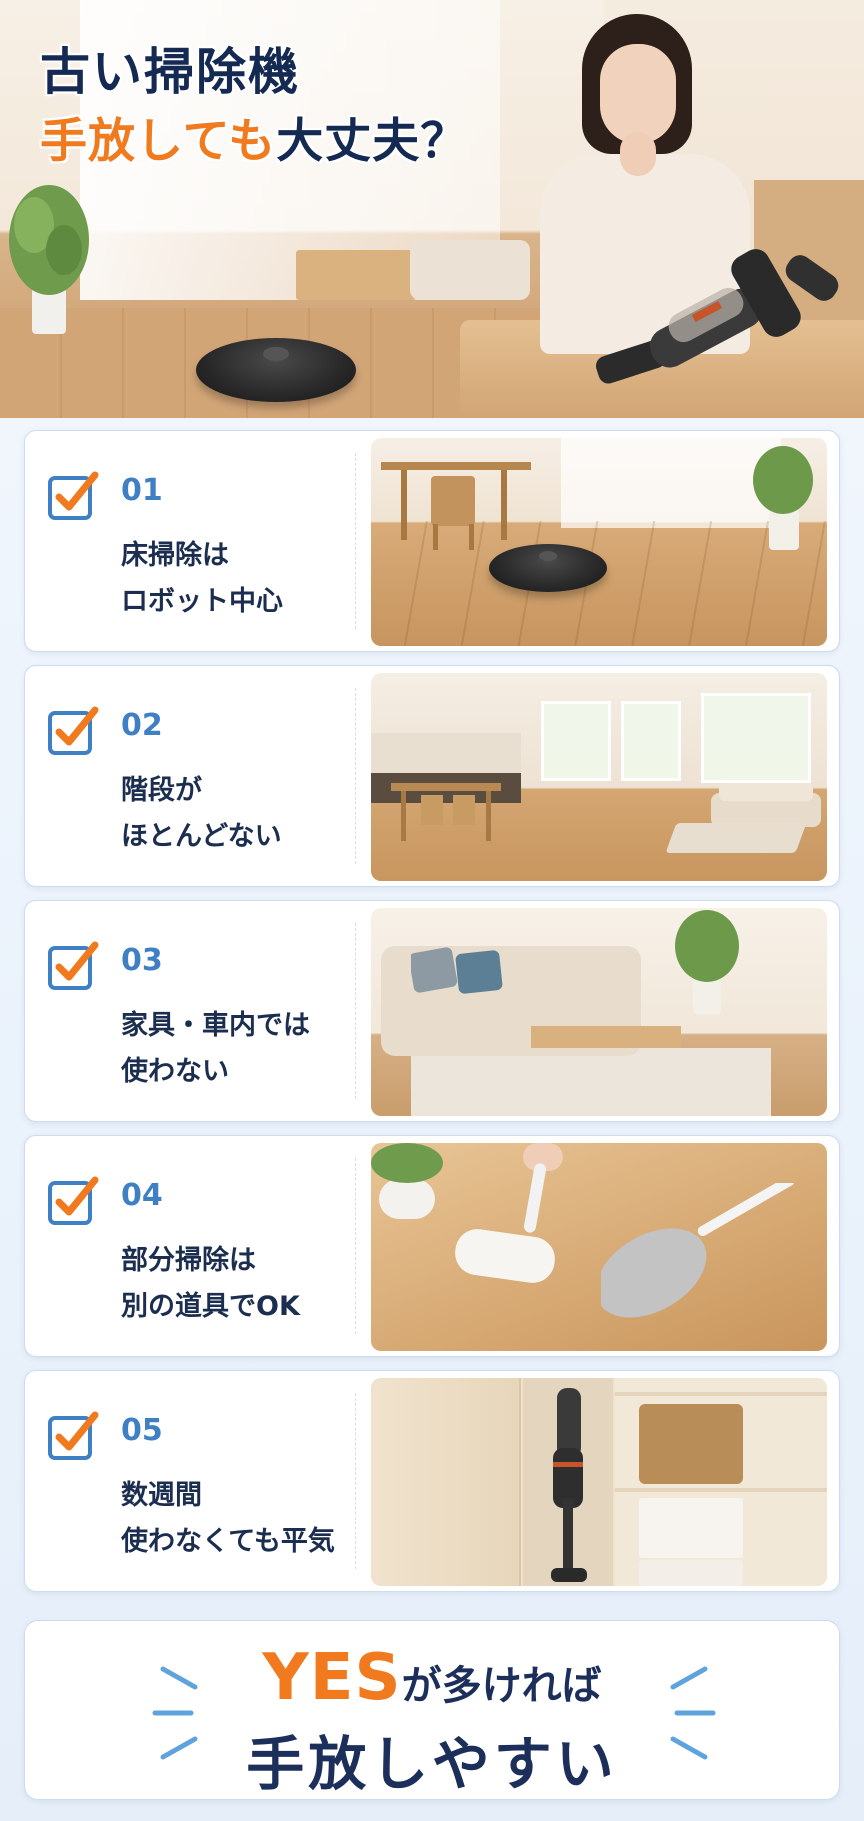 The height and width of the screenshot is (1821, 864). I want to click on hero-sofa, so click(470, 270).